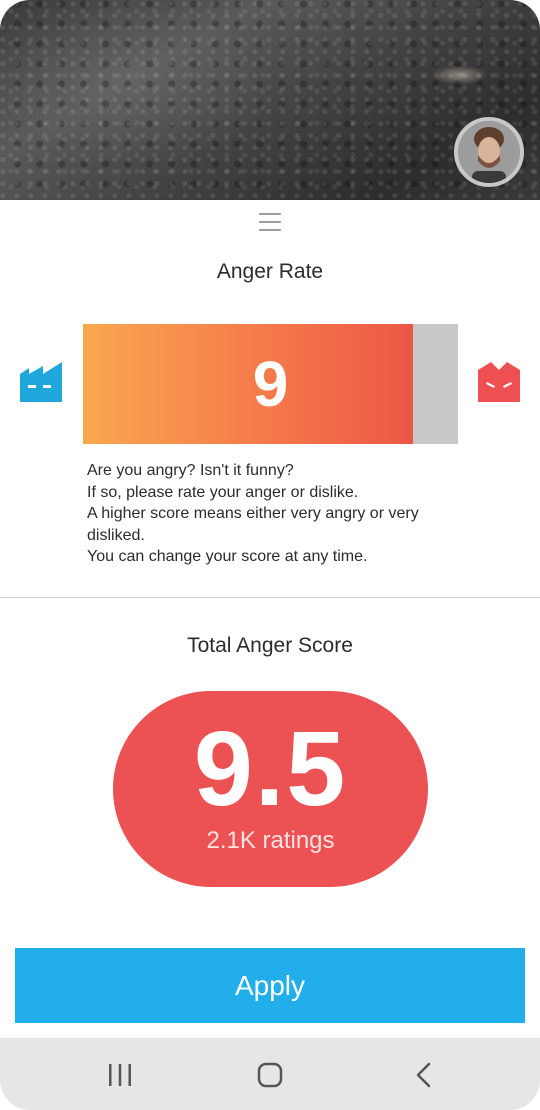 The height and width of the screenshot is (1110, 540). Describe the element at coordinates (499, 381) in the screenshot. I see `angry-face-icon` at that location.